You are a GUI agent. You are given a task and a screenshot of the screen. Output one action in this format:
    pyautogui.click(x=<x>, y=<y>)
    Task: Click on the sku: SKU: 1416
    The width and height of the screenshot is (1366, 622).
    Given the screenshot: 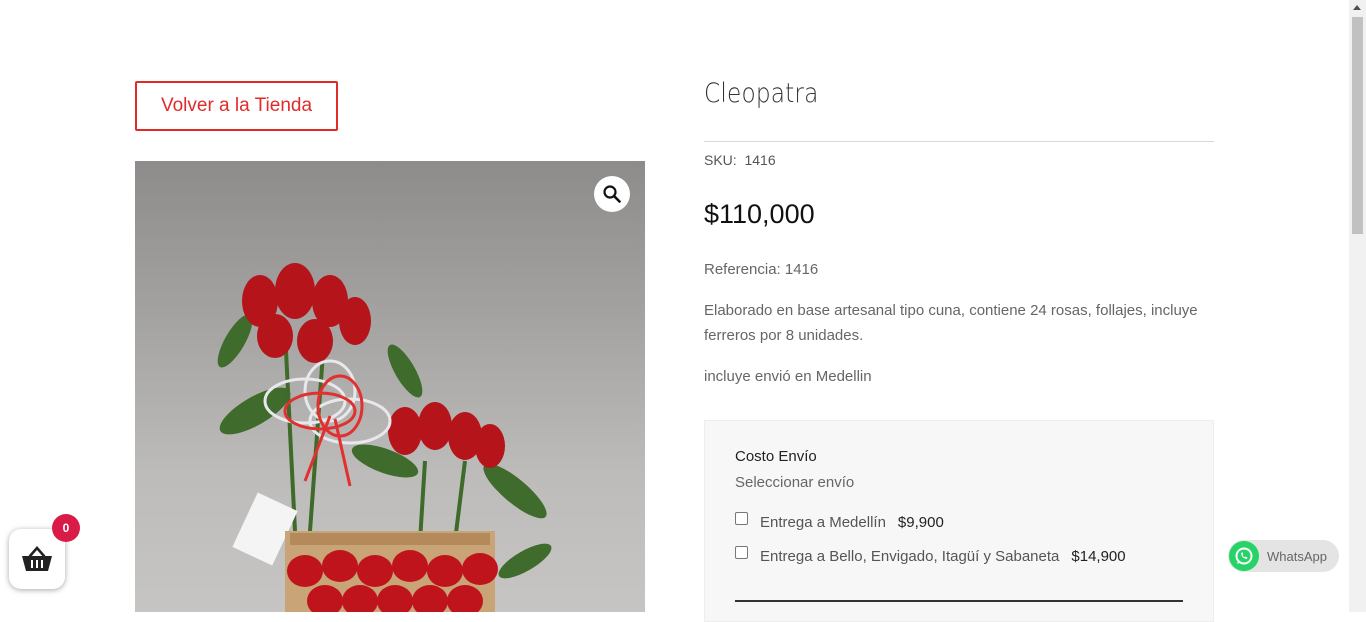 What is the action you would take?
    pyautogui.click(x=740, y=160)
    